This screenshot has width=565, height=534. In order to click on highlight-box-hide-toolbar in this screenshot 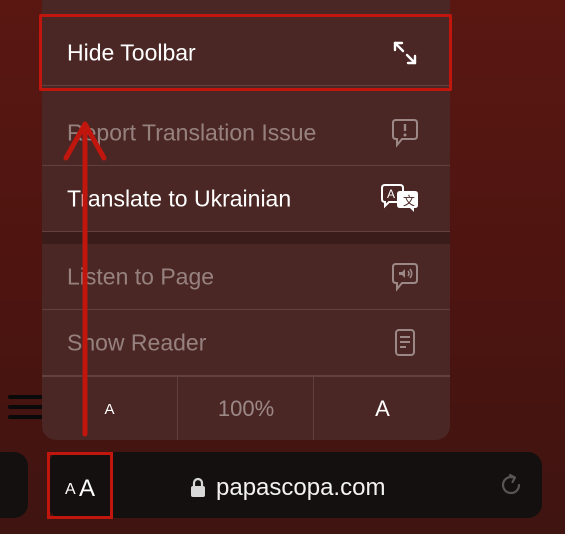, I will do `click(245, 52)`.